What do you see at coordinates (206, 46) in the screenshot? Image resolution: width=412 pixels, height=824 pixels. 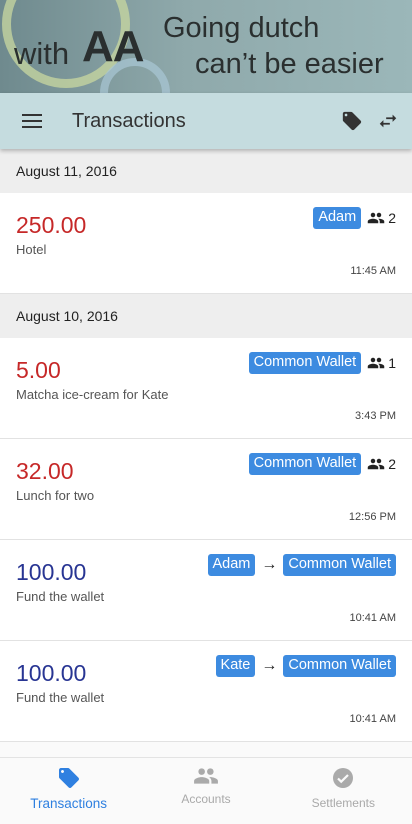 I see `promo-banner: with AA Going dutch can’t be easier` at bounding box center [206, 46].